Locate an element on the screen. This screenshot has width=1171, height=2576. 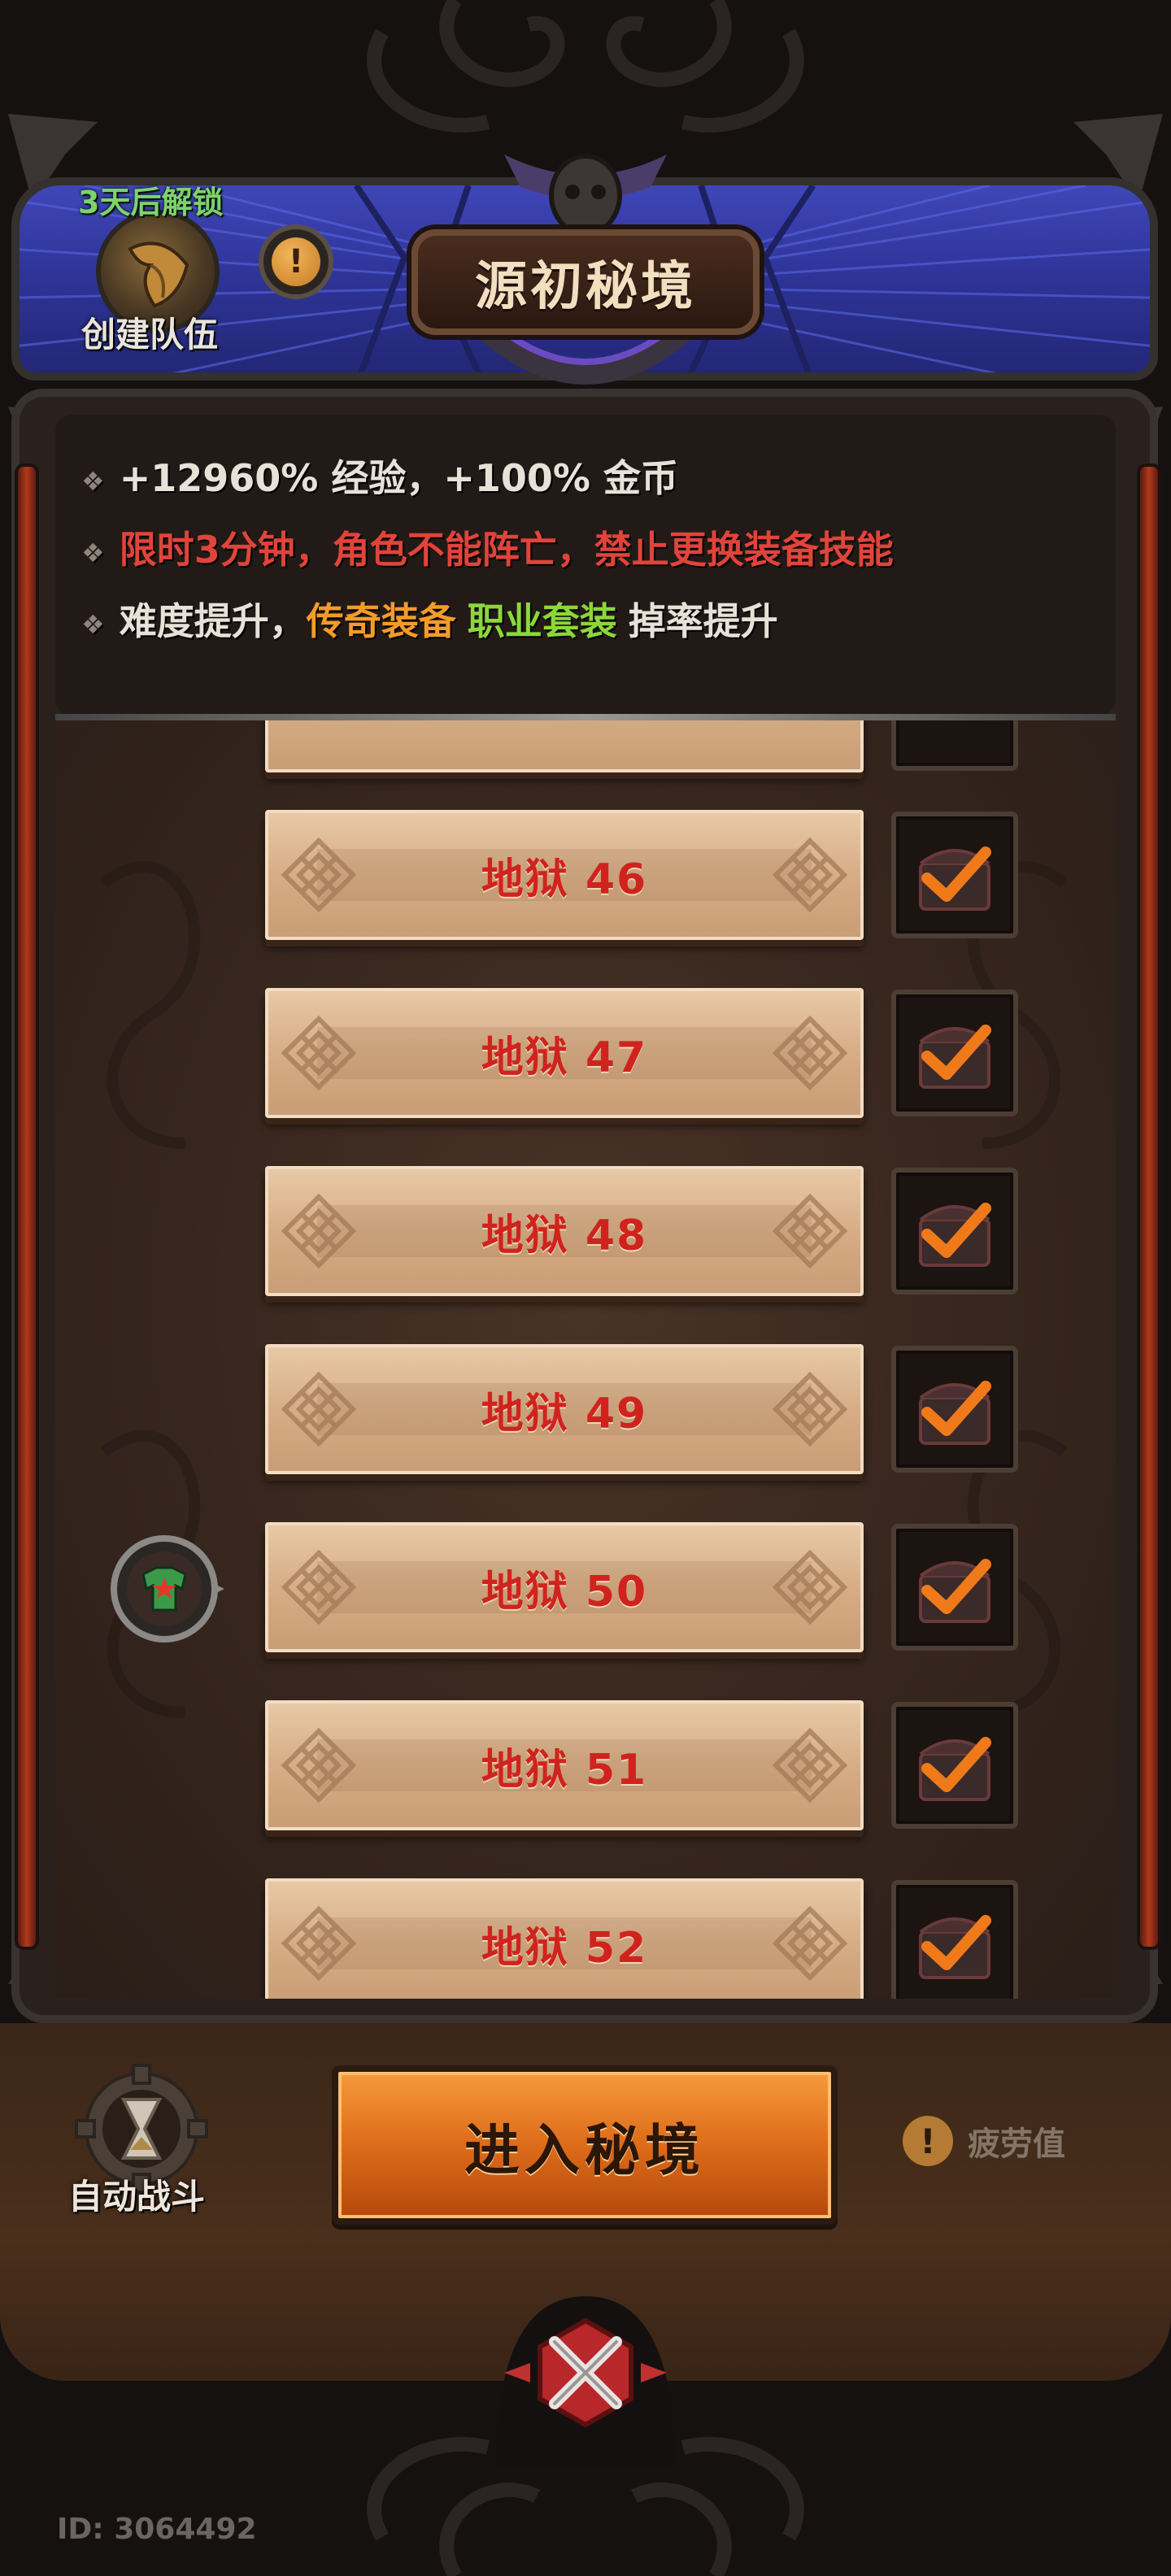
chest-box is located at coordinates (954, 746).